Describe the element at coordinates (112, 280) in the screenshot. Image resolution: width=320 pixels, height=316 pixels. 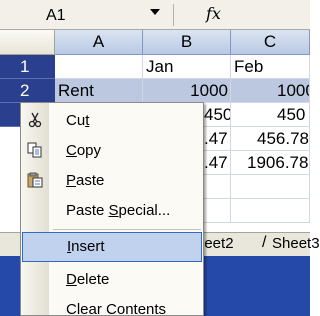
I see `menu-item-delete: Delete` at that location.